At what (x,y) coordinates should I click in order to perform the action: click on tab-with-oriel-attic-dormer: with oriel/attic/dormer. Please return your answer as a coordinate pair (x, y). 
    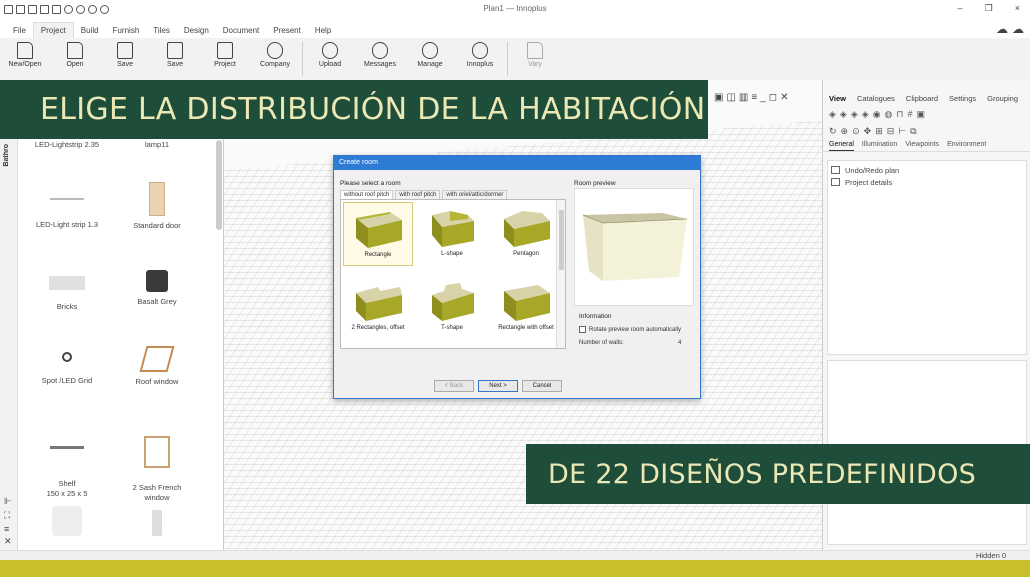
    Looking at the image, I should click on (475, 194).